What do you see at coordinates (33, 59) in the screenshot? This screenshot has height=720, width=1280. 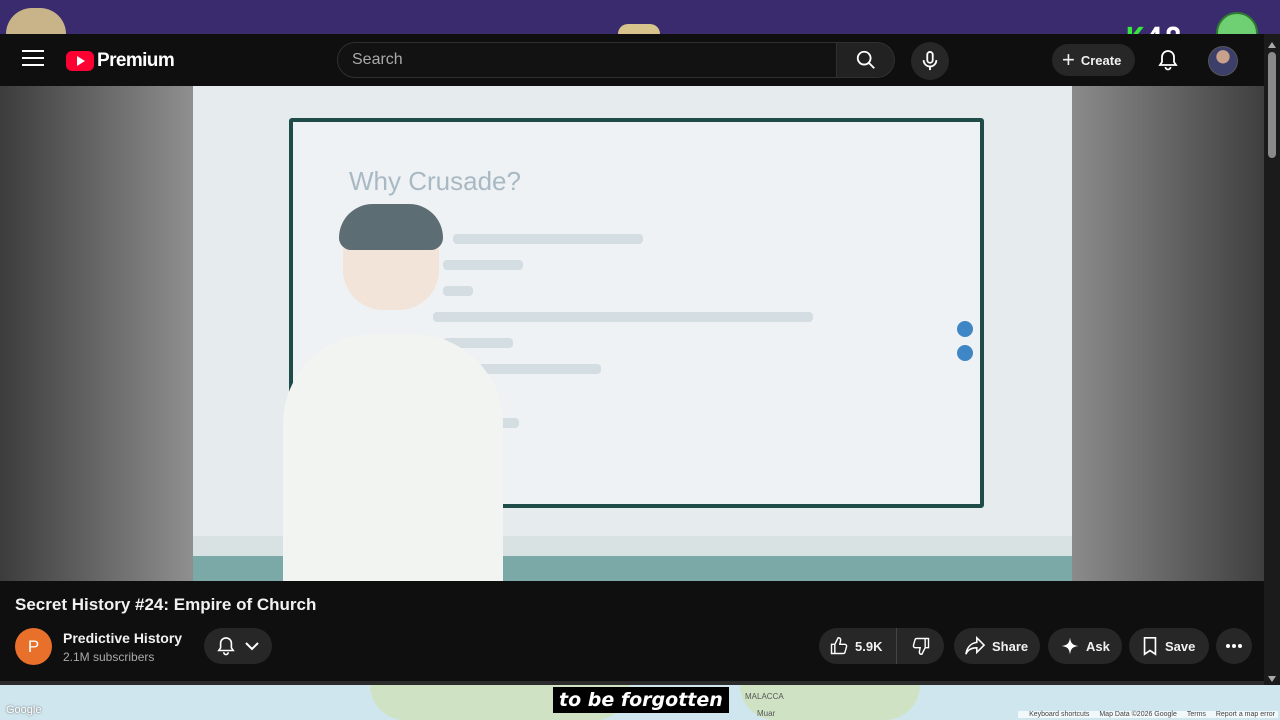 I see `menu-icon` at bounding box center [33, 59].